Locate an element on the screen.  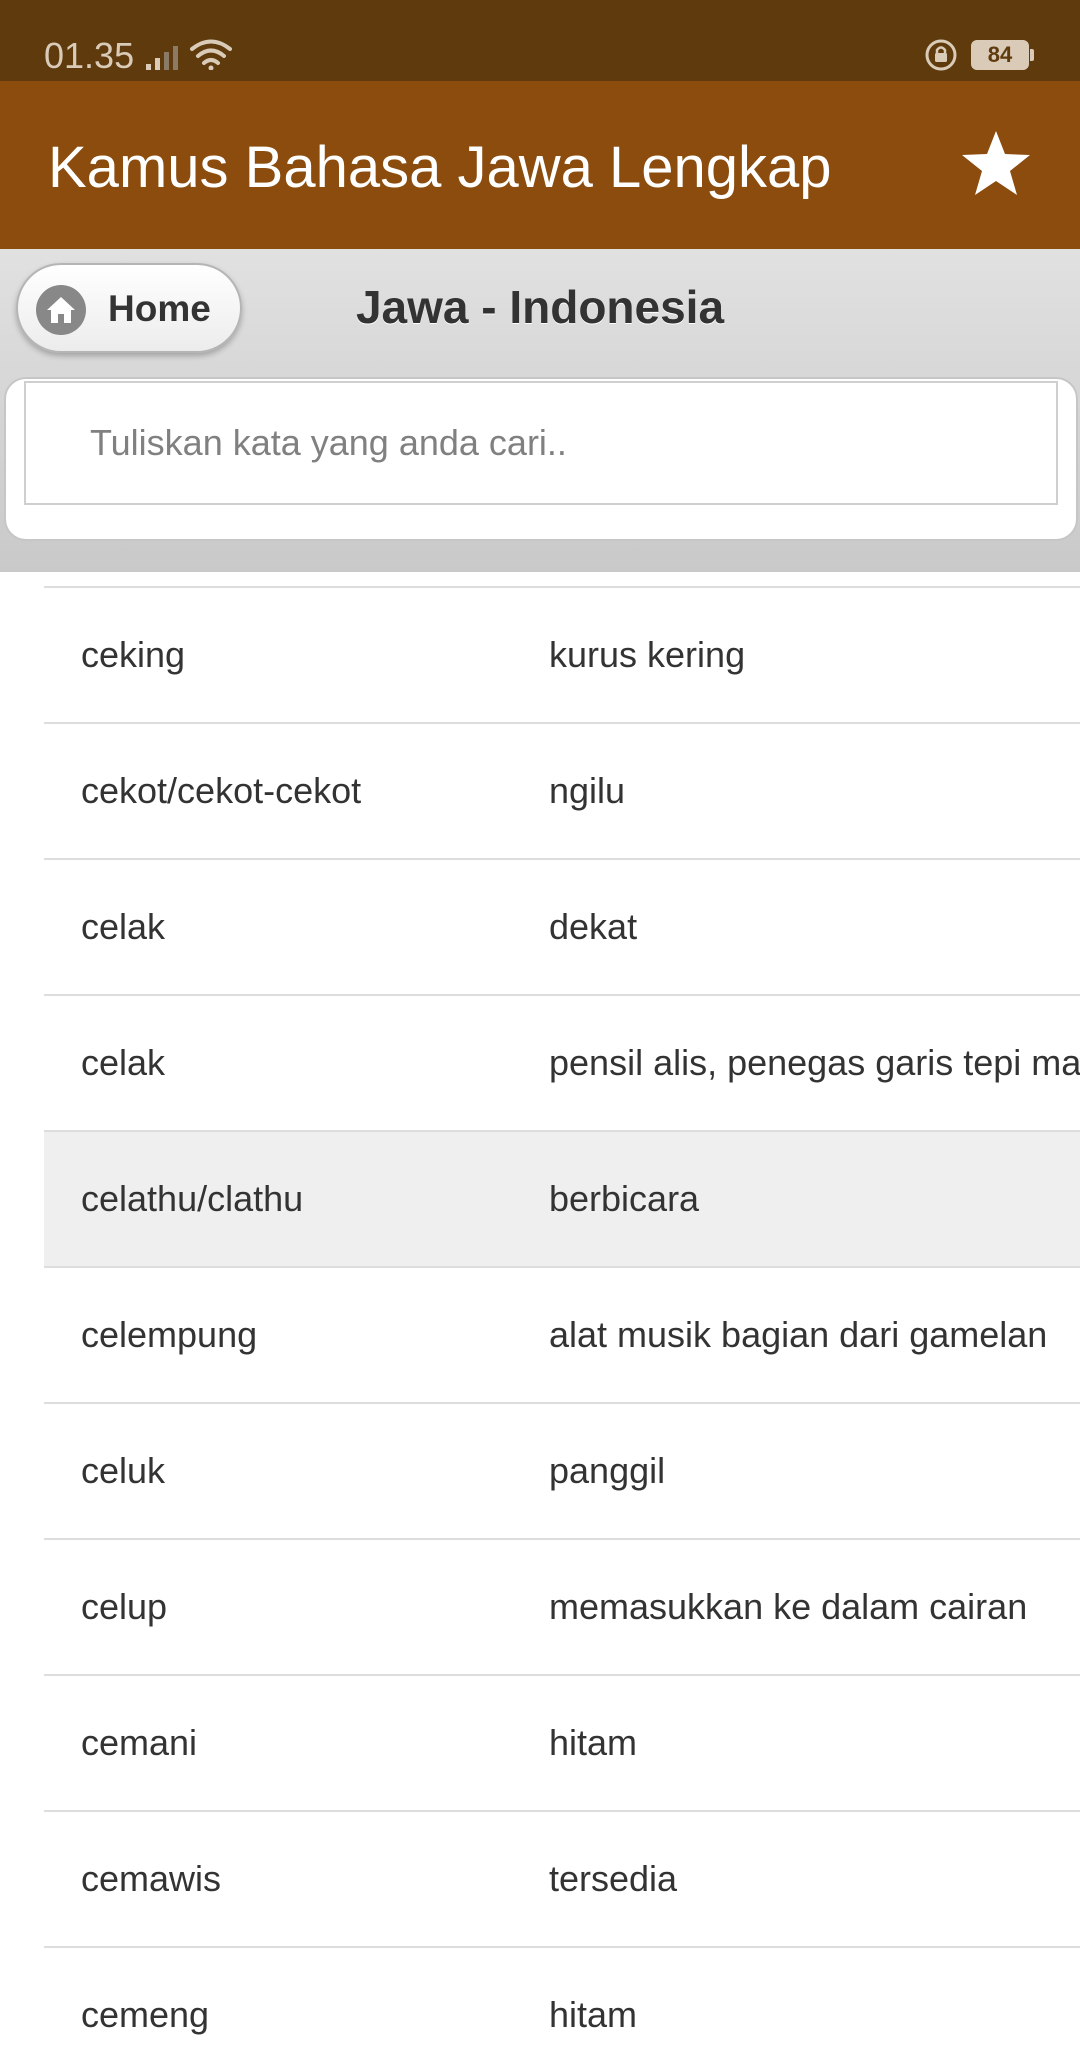
status-bar: 01.35 84 is located at coordinates (540, 40).